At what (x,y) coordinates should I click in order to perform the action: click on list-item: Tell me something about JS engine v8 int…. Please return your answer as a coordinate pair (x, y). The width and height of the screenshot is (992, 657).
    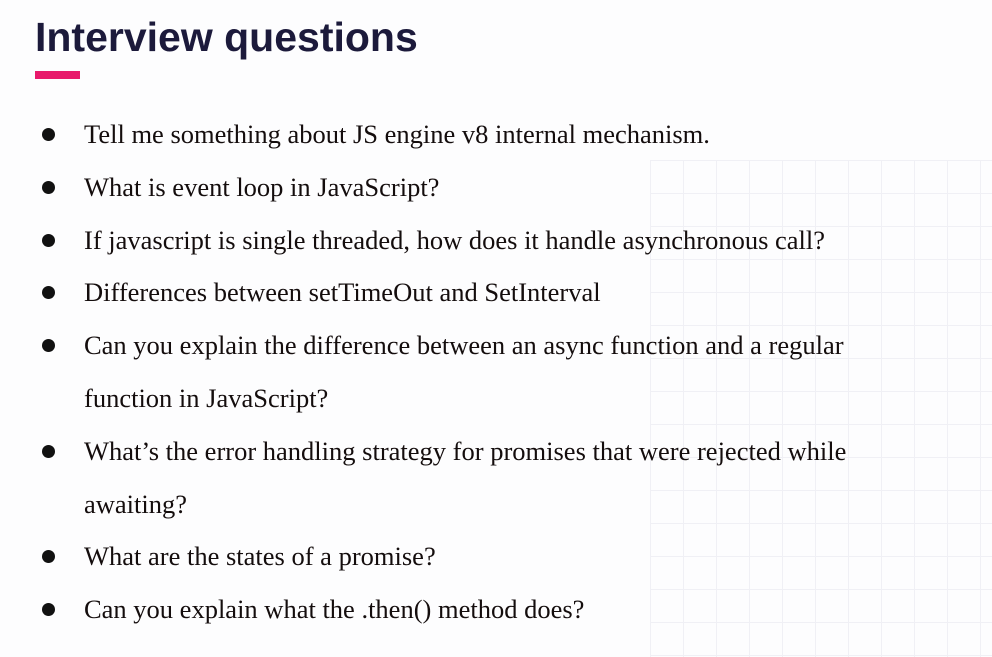
    Looking at the image, I should click on (480, 134).